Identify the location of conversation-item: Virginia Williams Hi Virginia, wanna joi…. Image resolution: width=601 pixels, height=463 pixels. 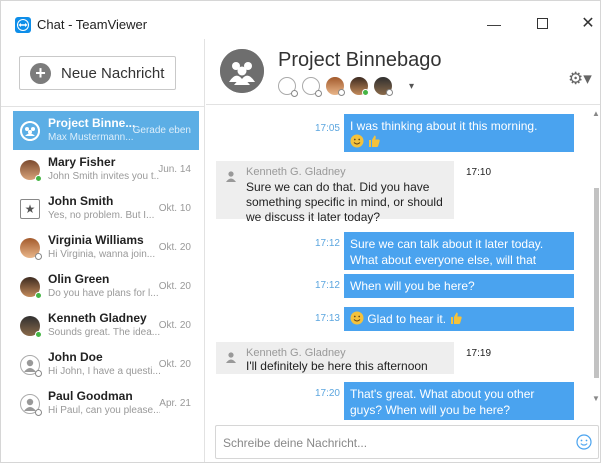
(106, 247).